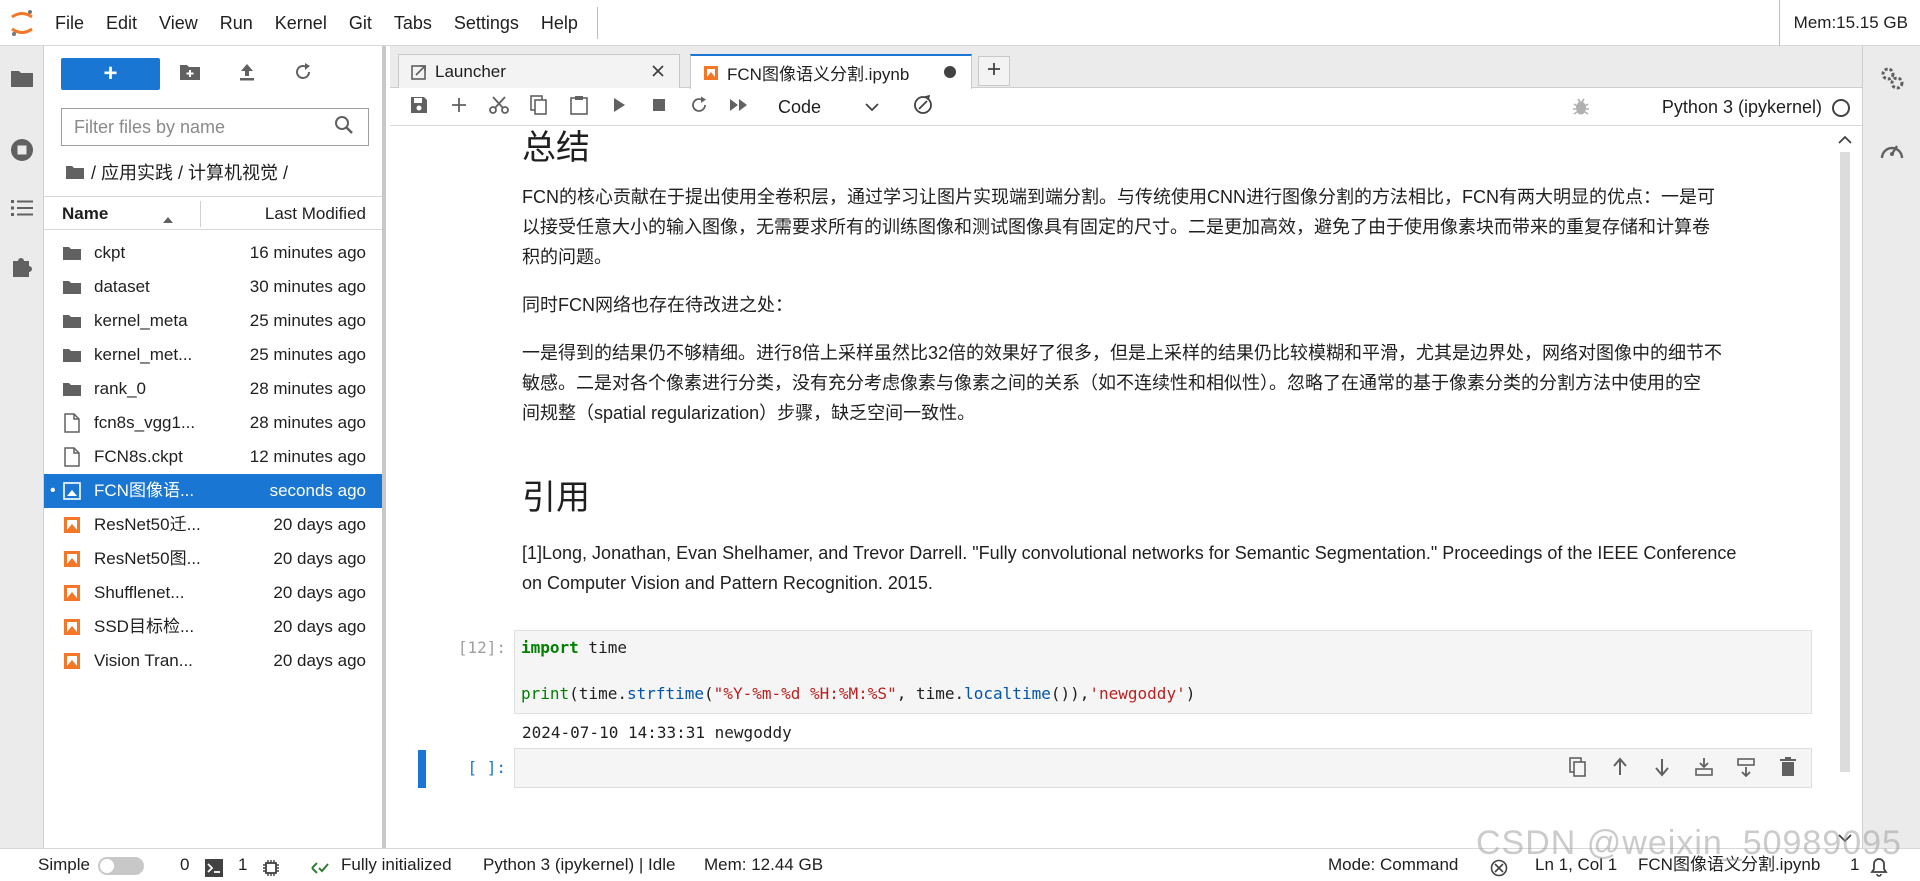 The image size is (1920, 881). I want to click on insert-cell-above-button, so click(1704, 769).